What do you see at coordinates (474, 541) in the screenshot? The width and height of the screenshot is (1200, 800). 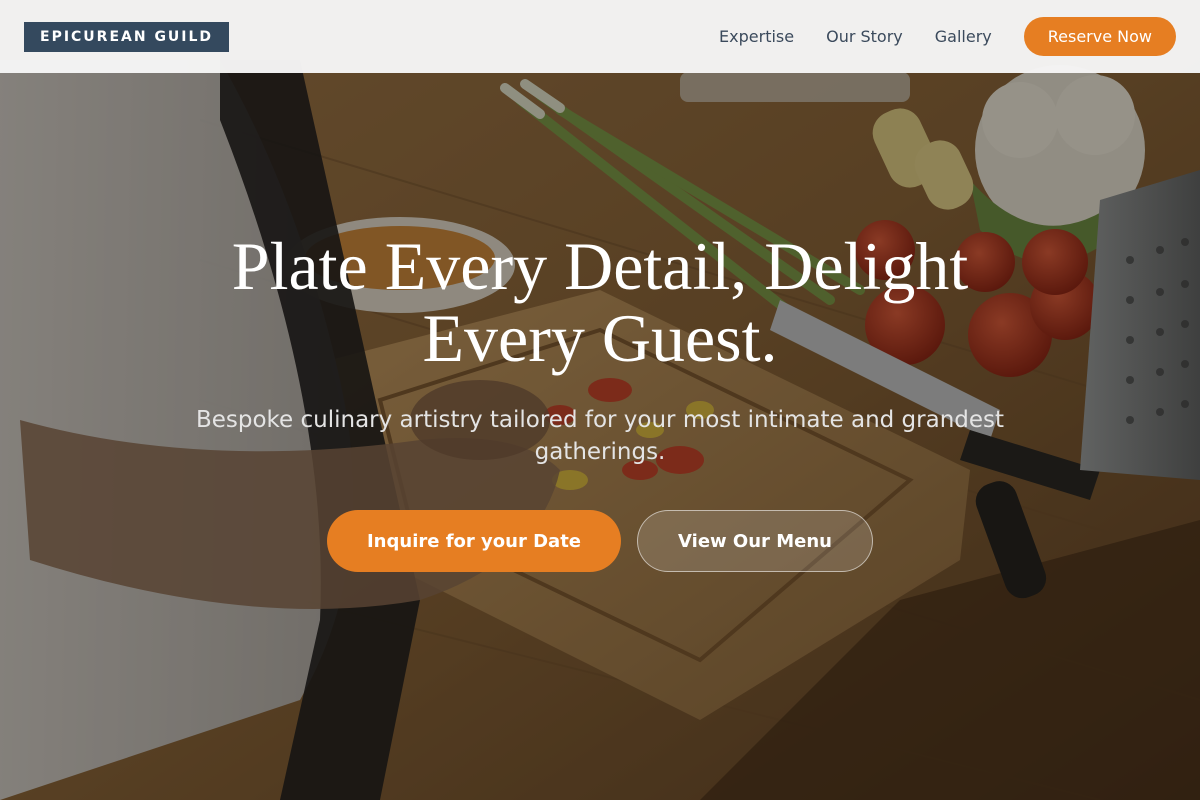 I see `inquire-button: Inquire for your Date` at bounding box center [474, 541].